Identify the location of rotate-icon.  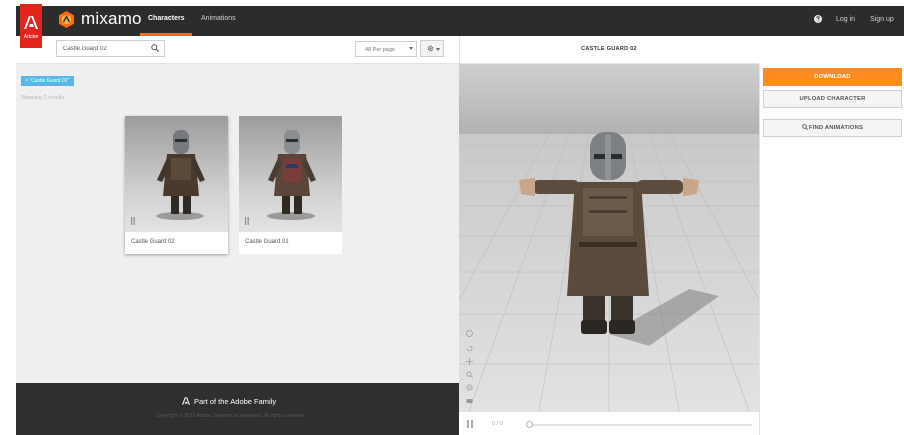
(469, 348).